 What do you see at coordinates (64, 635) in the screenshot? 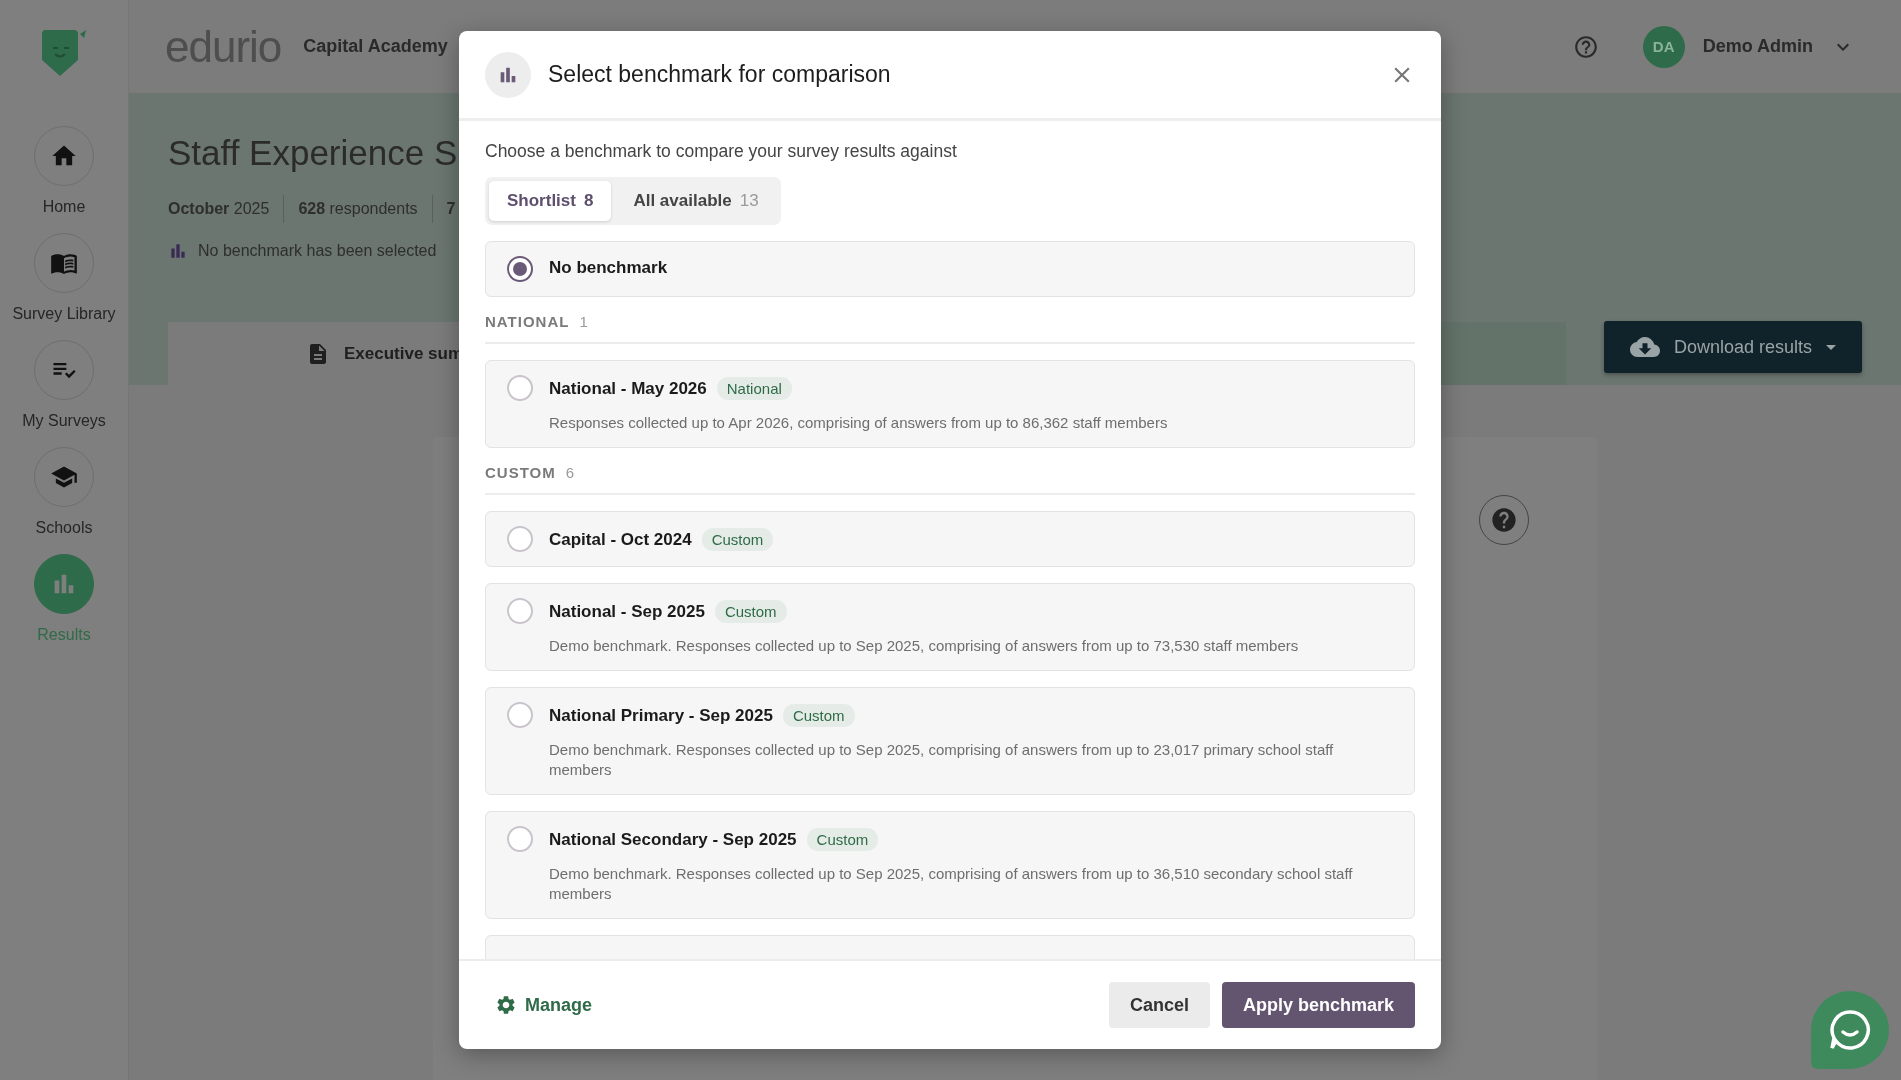
I see `nav-label: Results` at bounding box center [64, 635].